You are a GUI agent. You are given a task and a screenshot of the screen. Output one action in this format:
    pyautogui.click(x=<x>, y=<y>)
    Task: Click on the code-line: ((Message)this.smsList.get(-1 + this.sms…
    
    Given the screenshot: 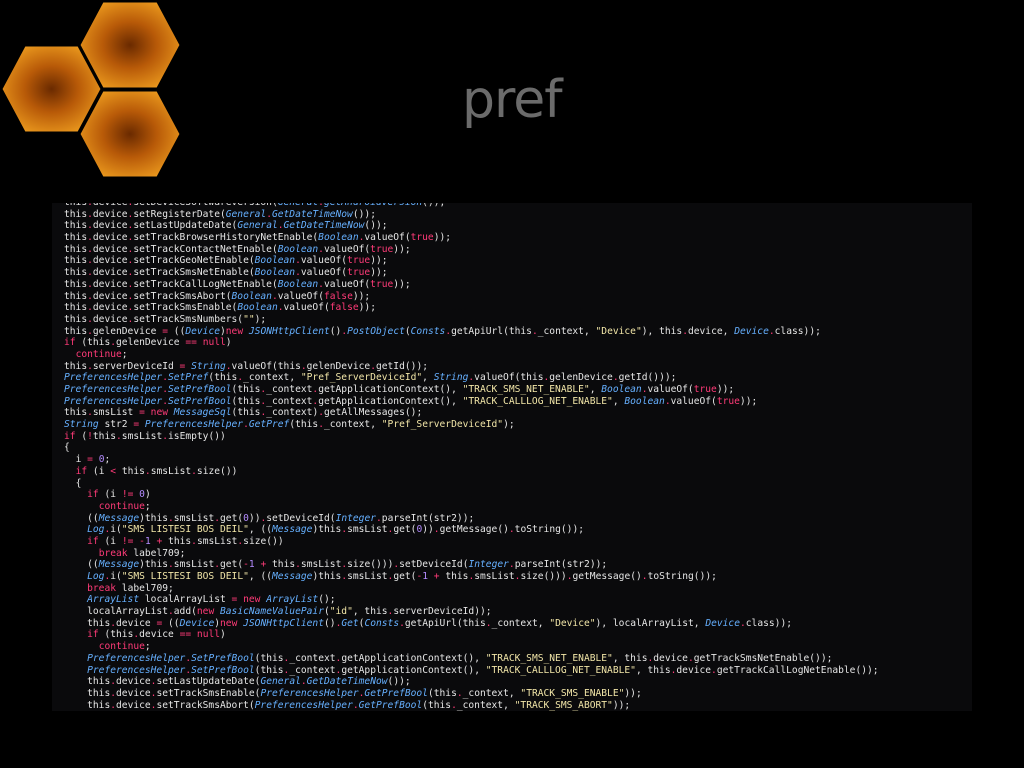 What is the action you would take?
    pyautogui.click(x=347, y=565)
    